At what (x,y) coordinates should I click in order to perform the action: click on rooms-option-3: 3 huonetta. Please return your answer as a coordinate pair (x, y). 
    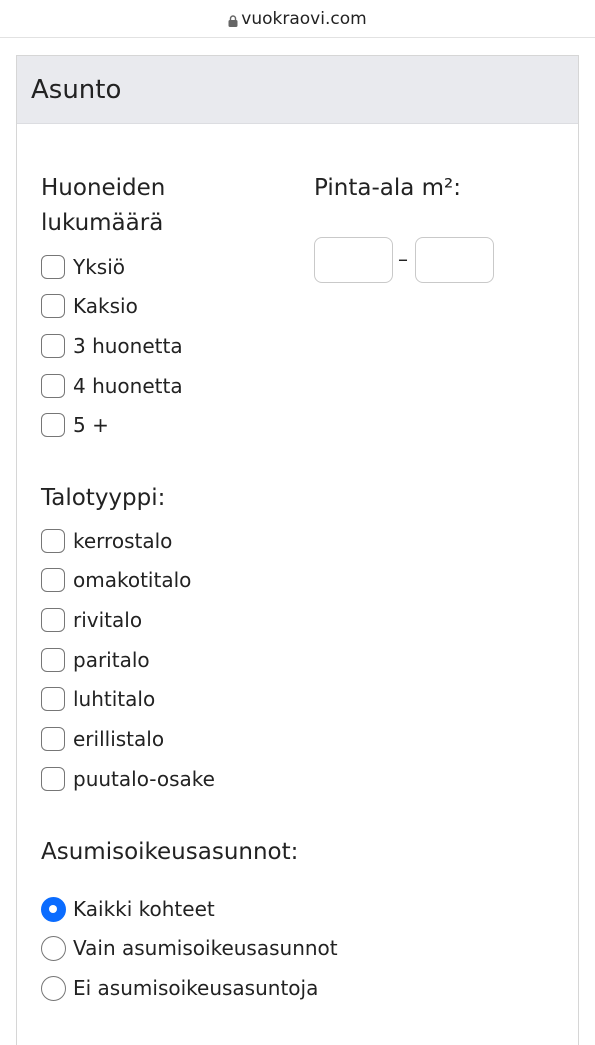
    Looking at the image, I should click on (112, 346).